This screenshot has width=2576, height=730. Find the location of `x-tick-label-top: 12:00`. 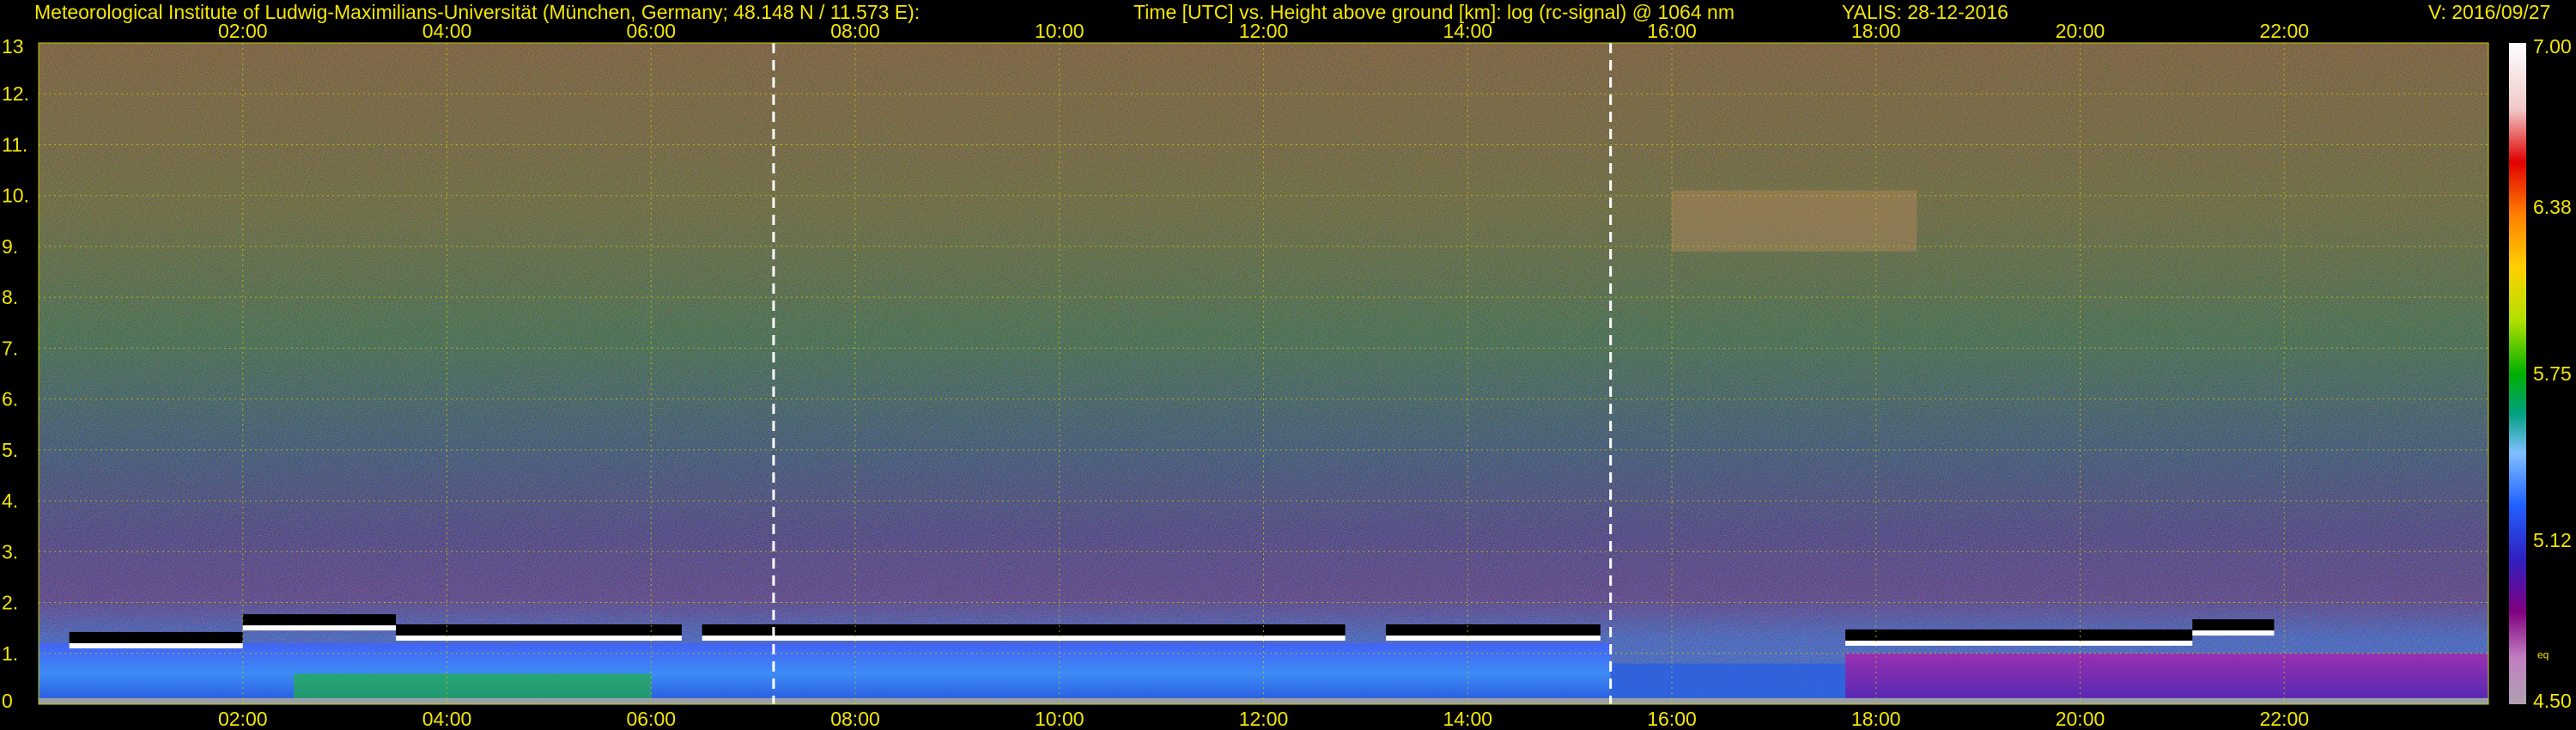

x-tick-label-top: 12:00 is located at coordinates (1264, 31).